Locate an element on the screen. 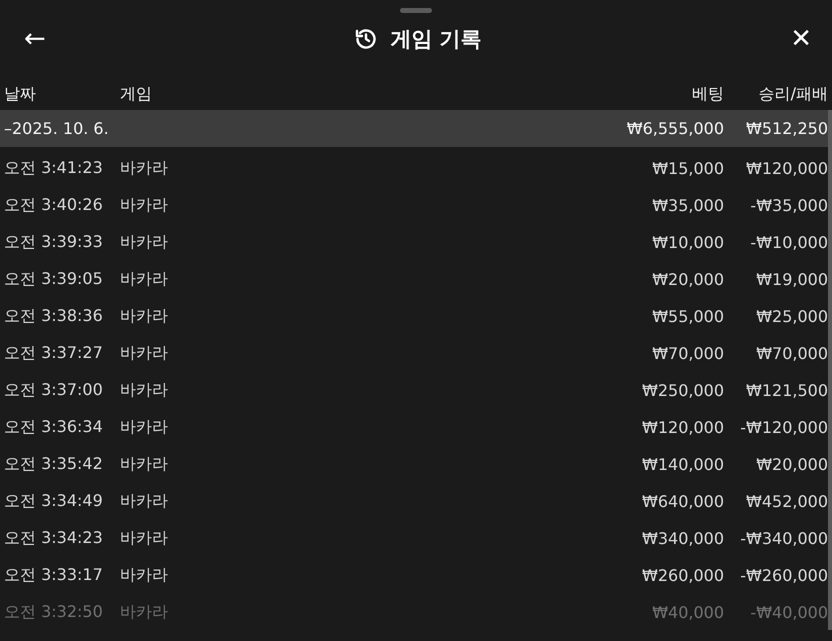 The width and height of the screenshot is (832, 641). table-cell-text: ₩250,000 is located at coordinates (682, 390).